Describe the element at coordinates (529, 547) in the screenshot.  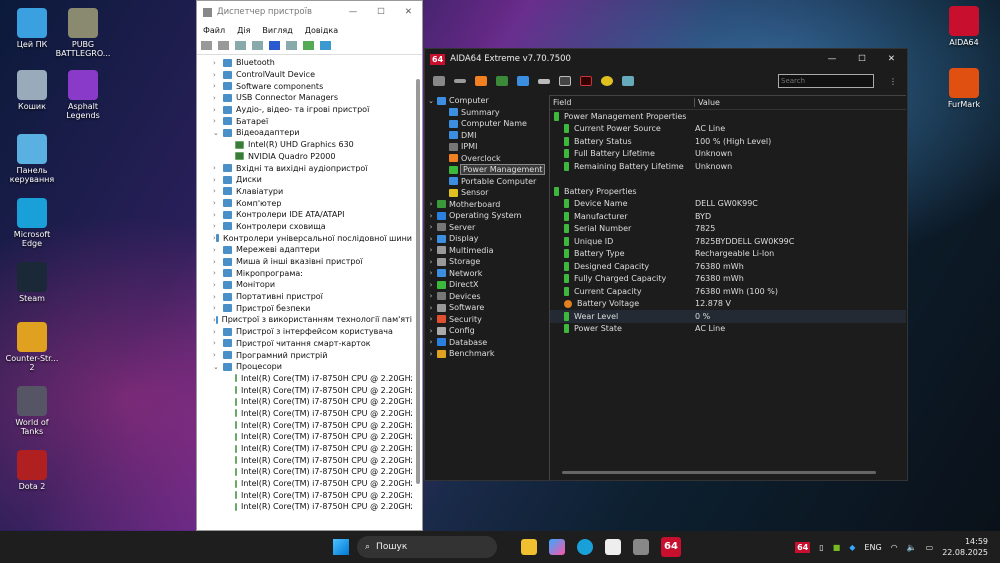
I see `file-explorer-icon` at that location.